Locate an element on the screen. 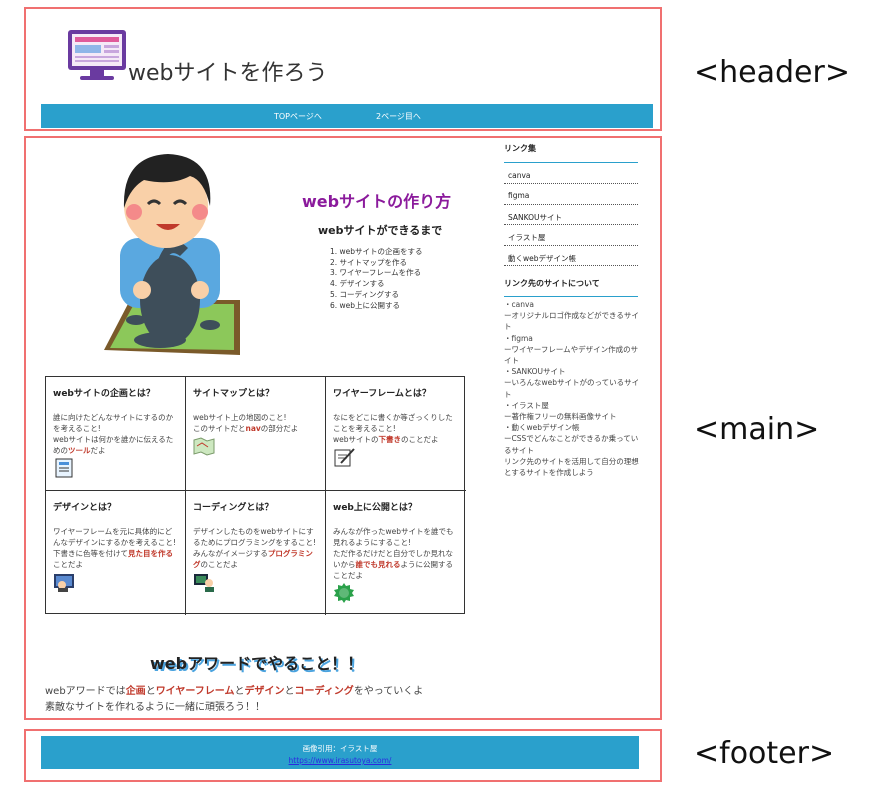 This screenshot has height=792, width=894. step-item: 6. web上に公開する is located at coordinates (365, 305).